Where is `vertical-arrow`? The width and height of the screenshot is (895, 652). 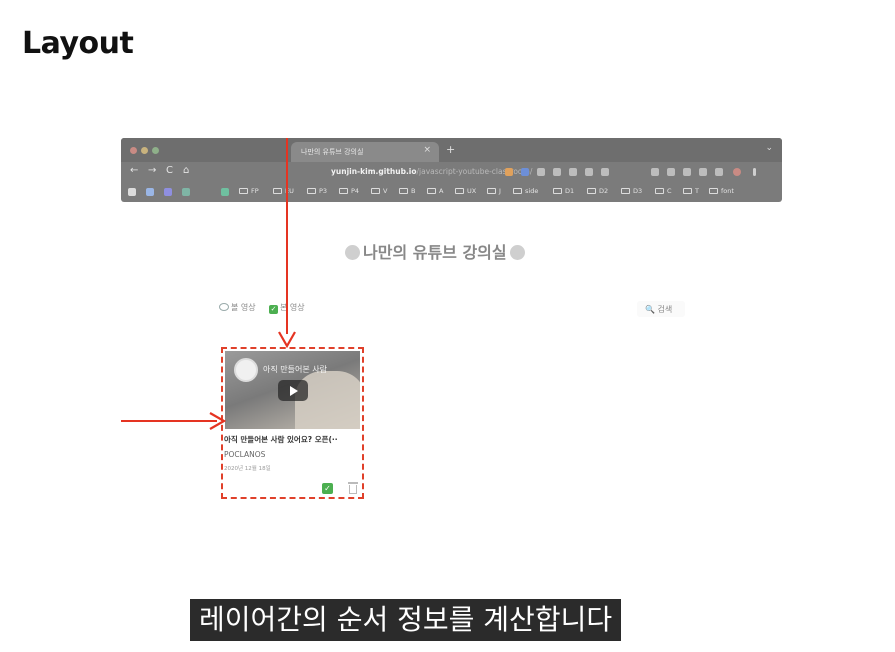 vertical-arrow is located at coordinates (287, 236).